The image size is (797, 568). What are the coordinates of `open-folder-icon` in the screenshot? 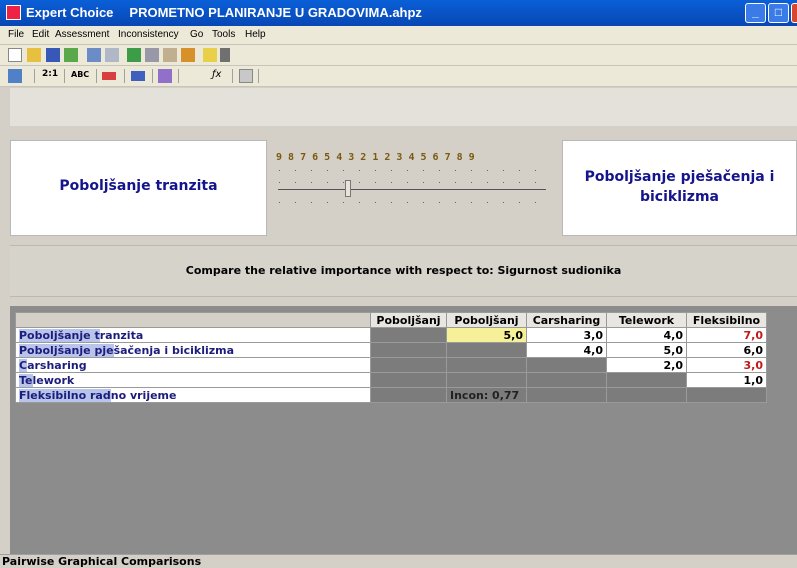 It's located at (34, 55).